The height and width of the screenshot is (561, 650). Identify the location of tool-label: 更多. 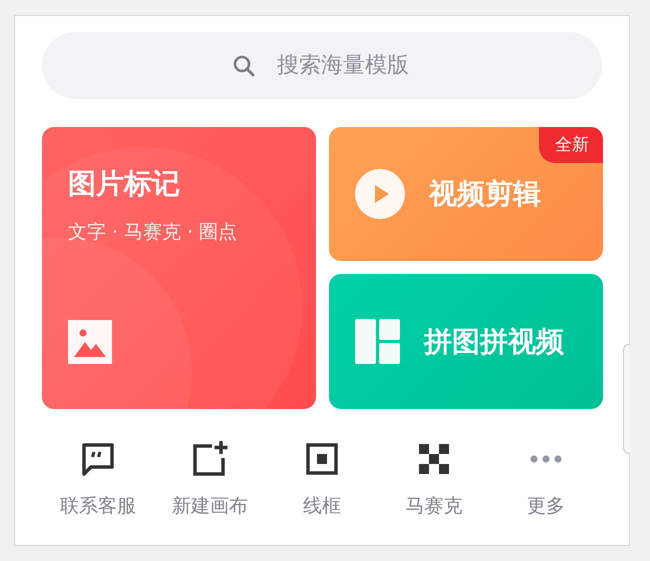
(546, 506).